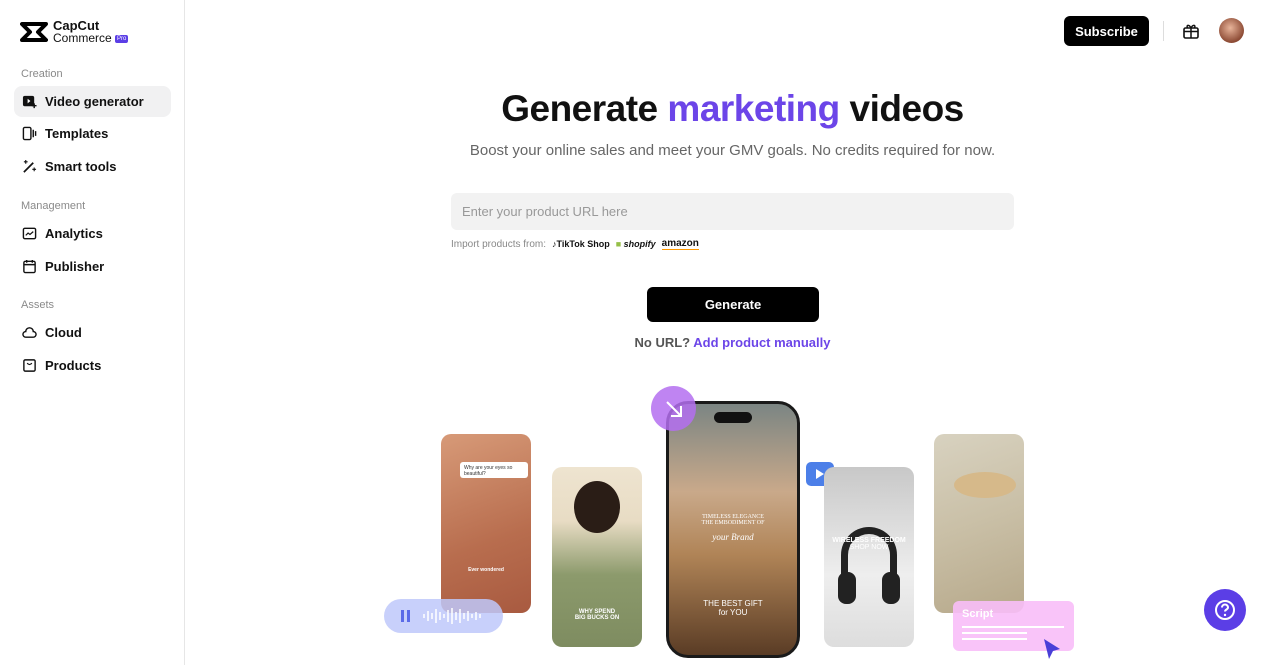 The height and width of the screenshot is (665, 1280). I want to click on resize-arrow-icon, so click(673, 408).